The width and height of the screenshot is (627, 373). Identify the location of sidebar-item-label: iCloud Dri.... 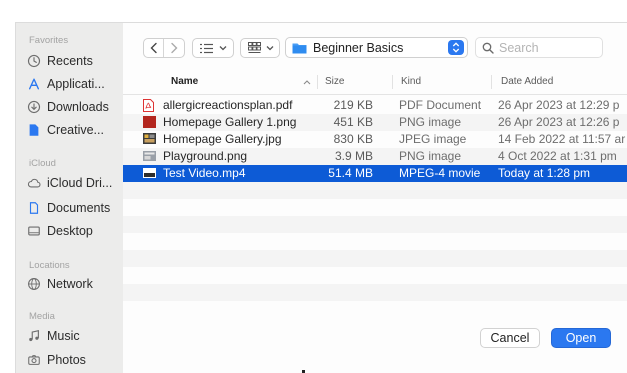
(80, 183).